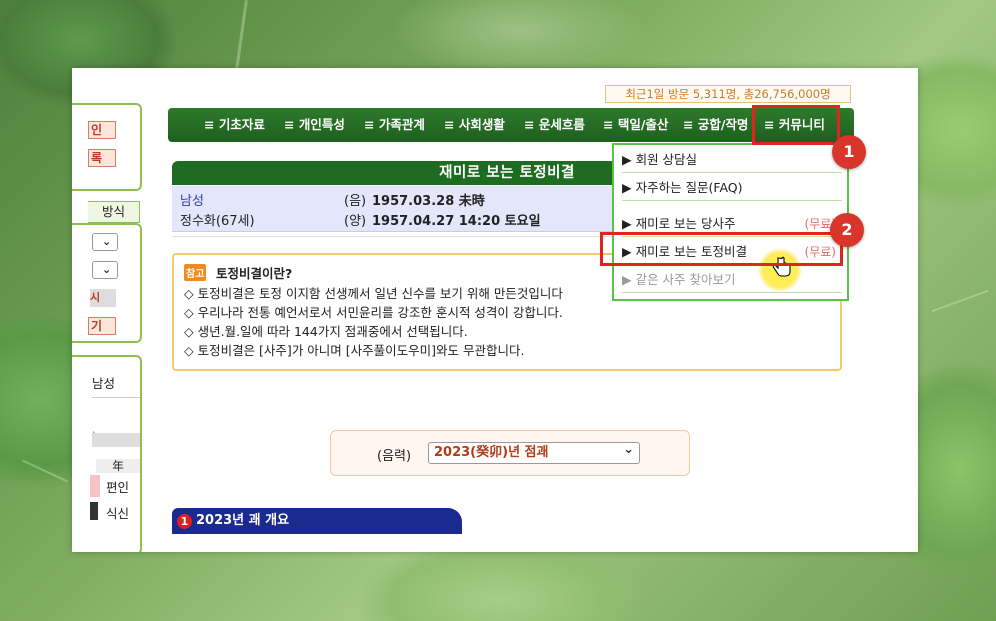 The height and width of the screenshot is (621, 996). Describe the element at coordinates (107, 147) in the screenshot. I see `sidebar-login-box: 인 록` at that location.